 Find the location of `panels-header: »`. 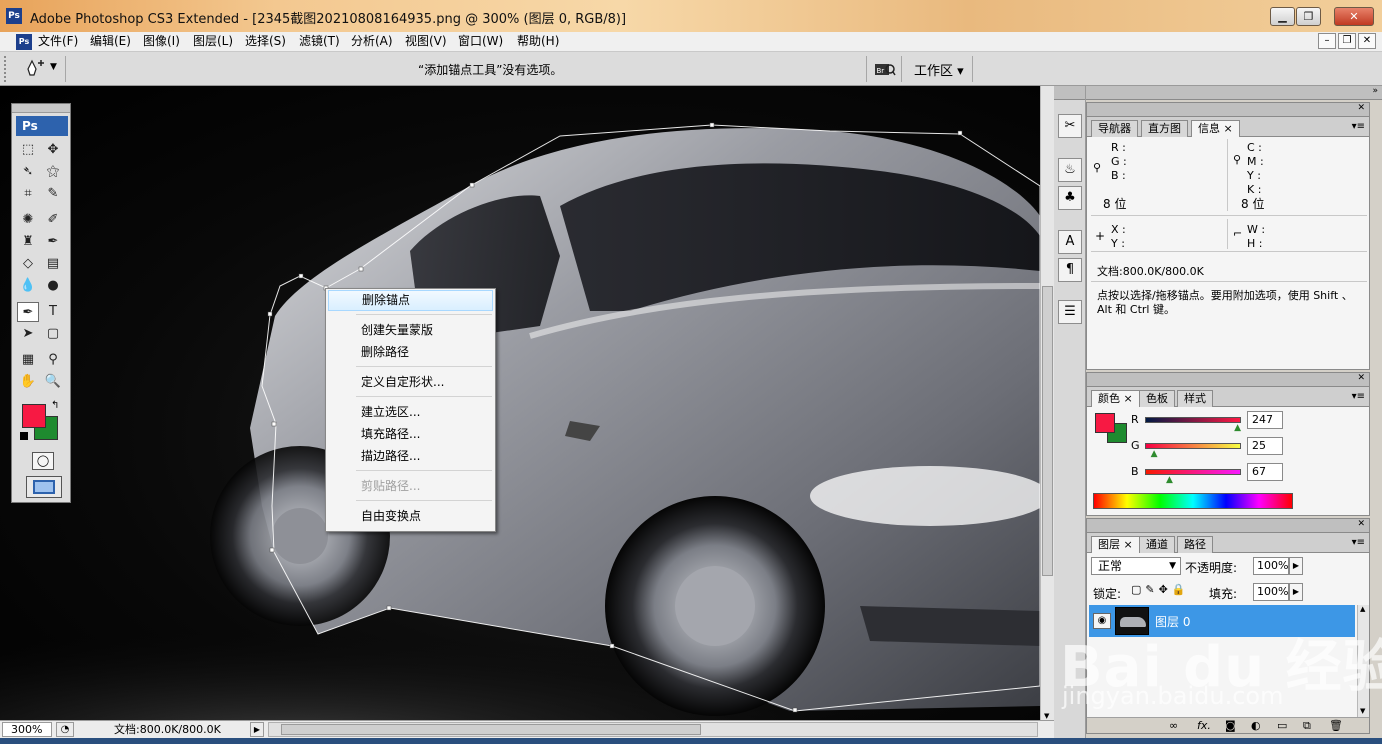

panels-header: » is located at coordinates (1234, 93).